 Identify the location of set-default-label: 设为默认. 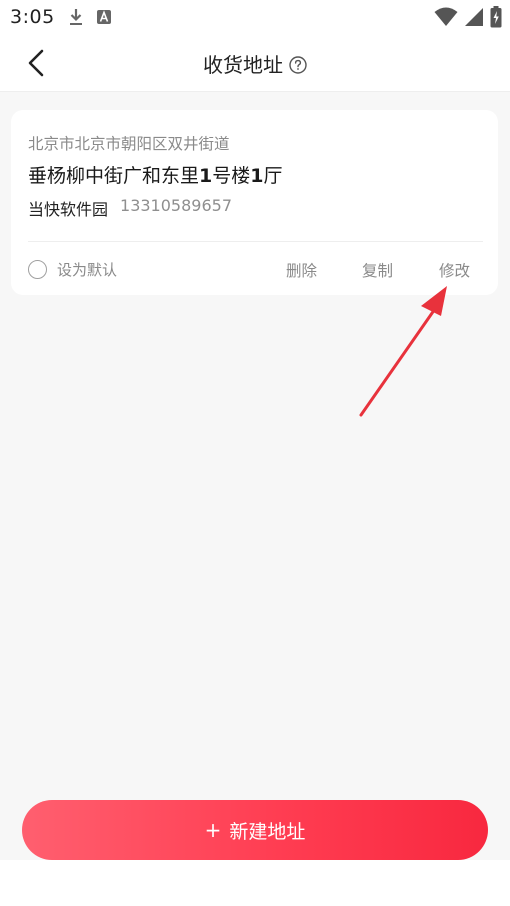
(87, 269).